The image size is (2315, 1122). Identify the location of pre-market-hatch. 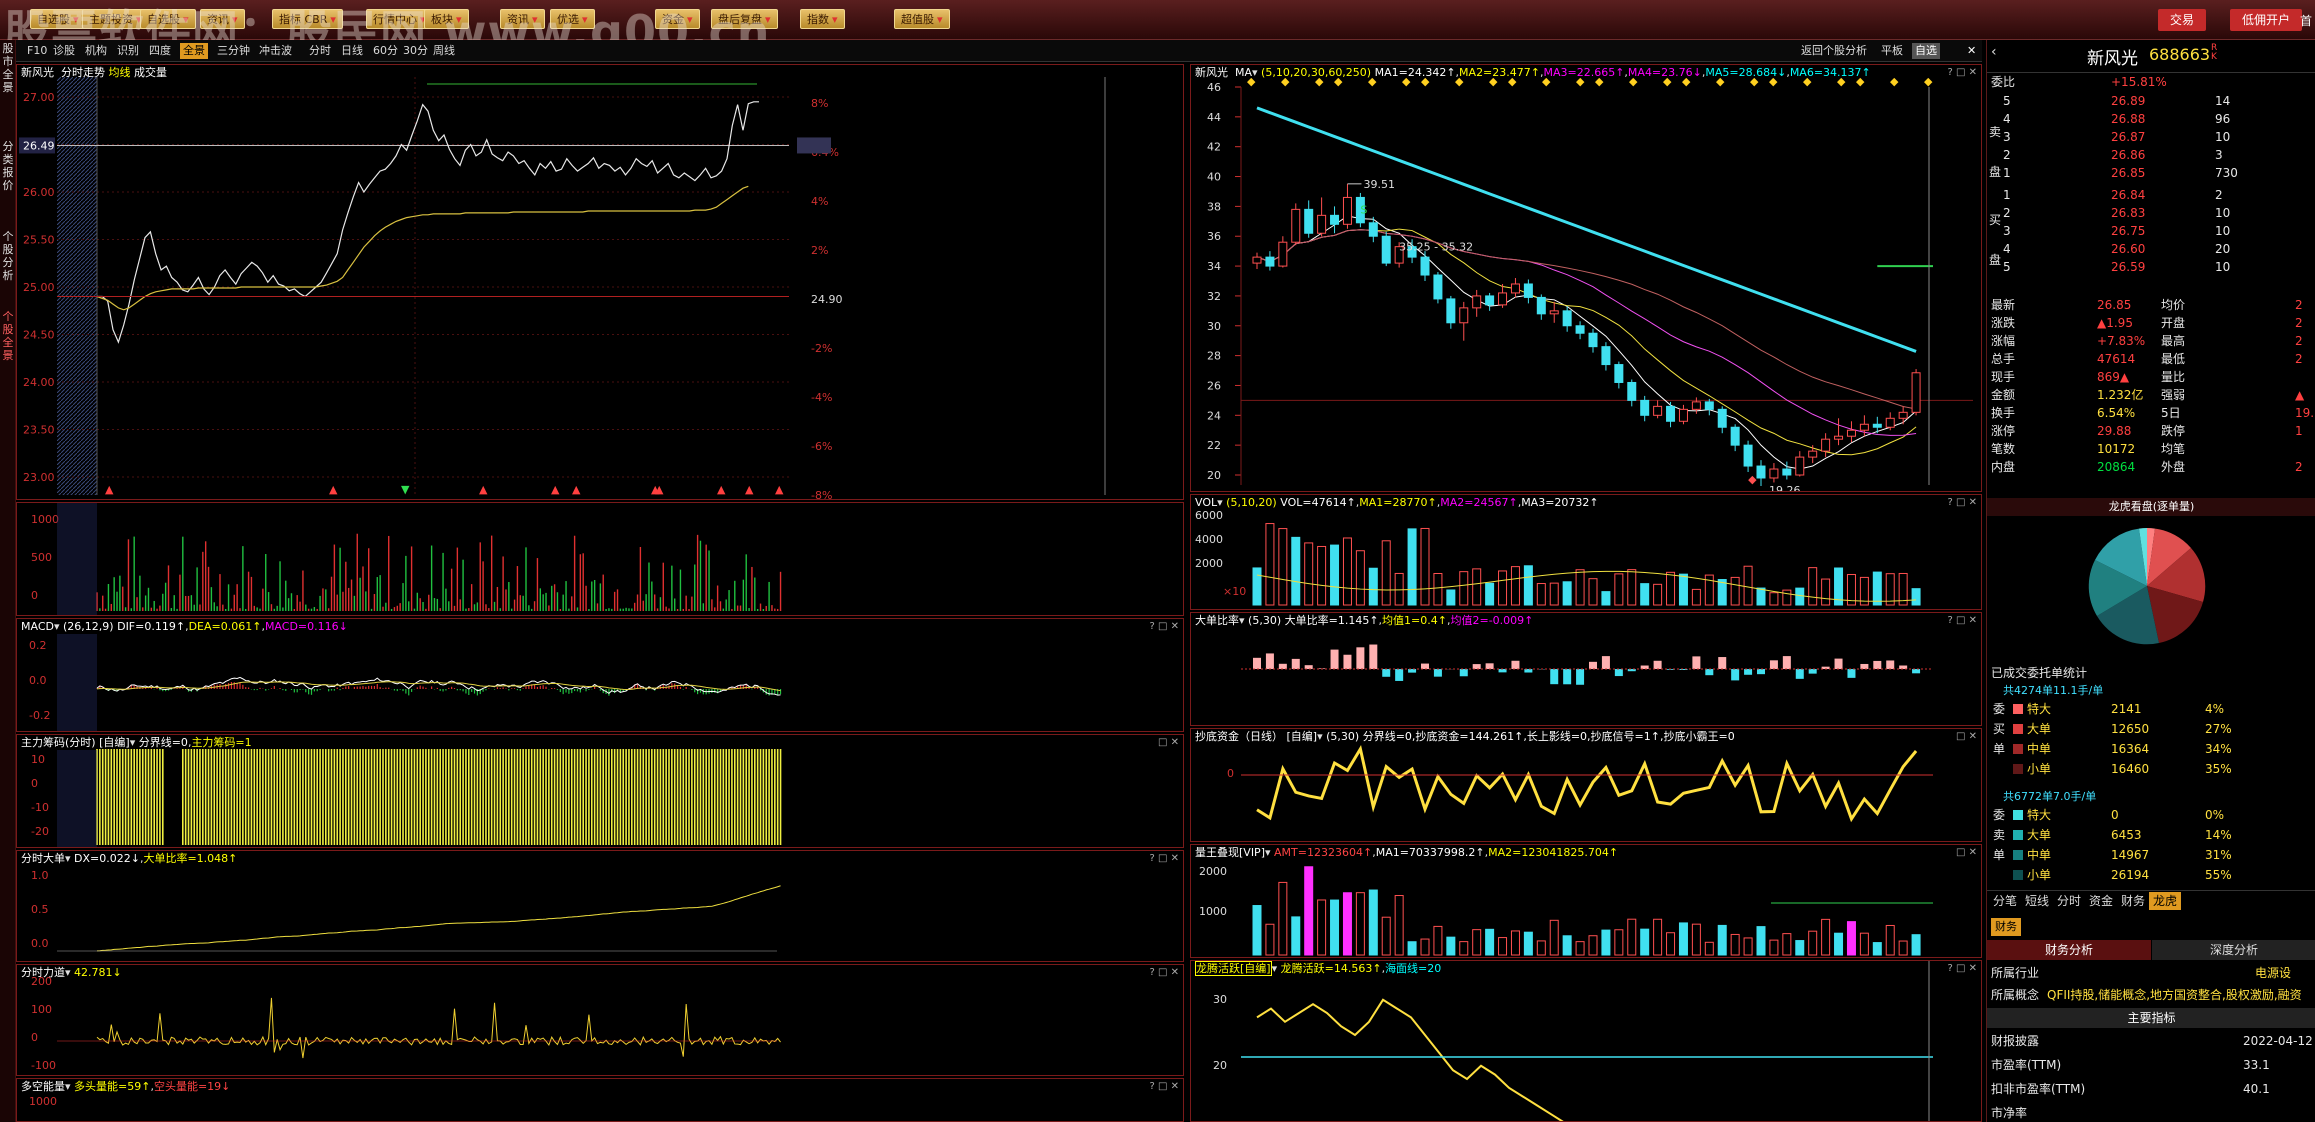
(77, 559).